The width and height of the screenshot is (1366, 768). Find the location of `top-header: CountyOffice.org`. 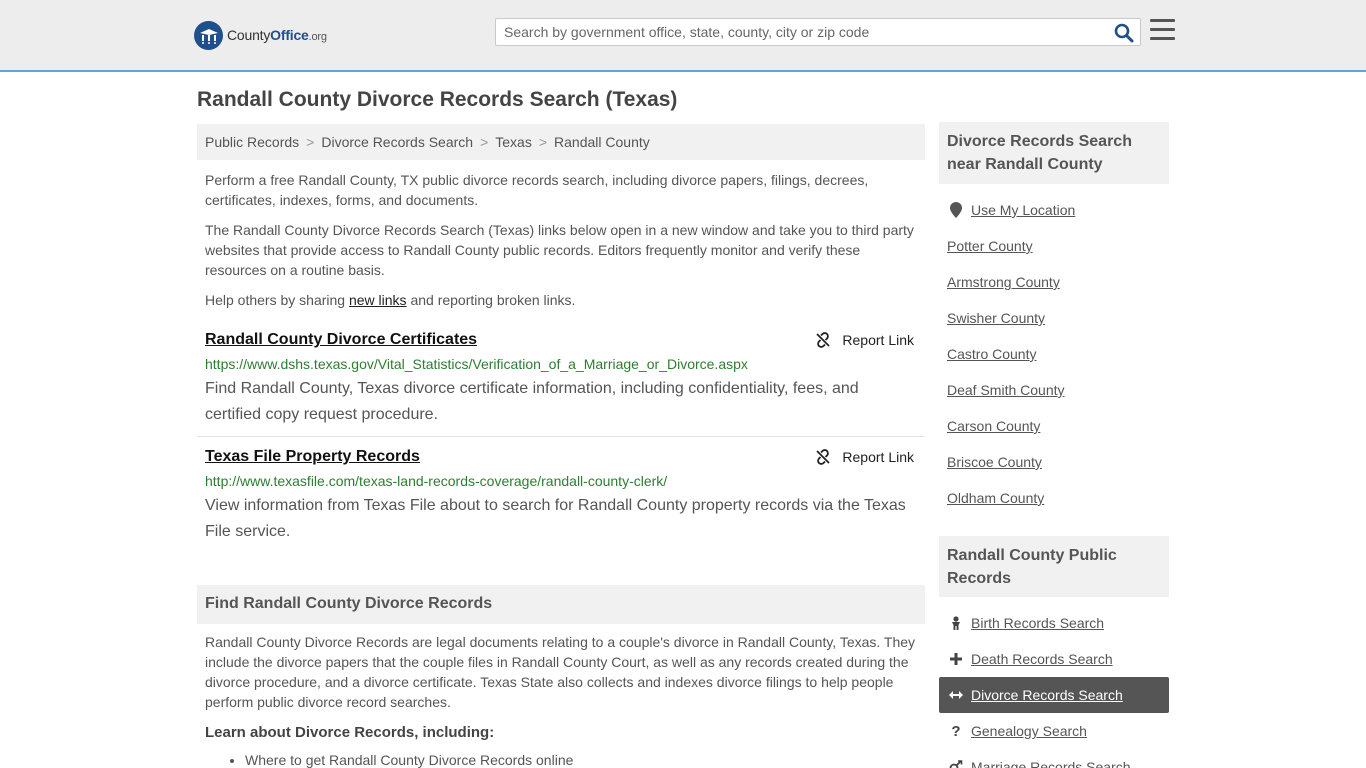

top-header: CountyOffice.org is located at coordinates (683, 36).